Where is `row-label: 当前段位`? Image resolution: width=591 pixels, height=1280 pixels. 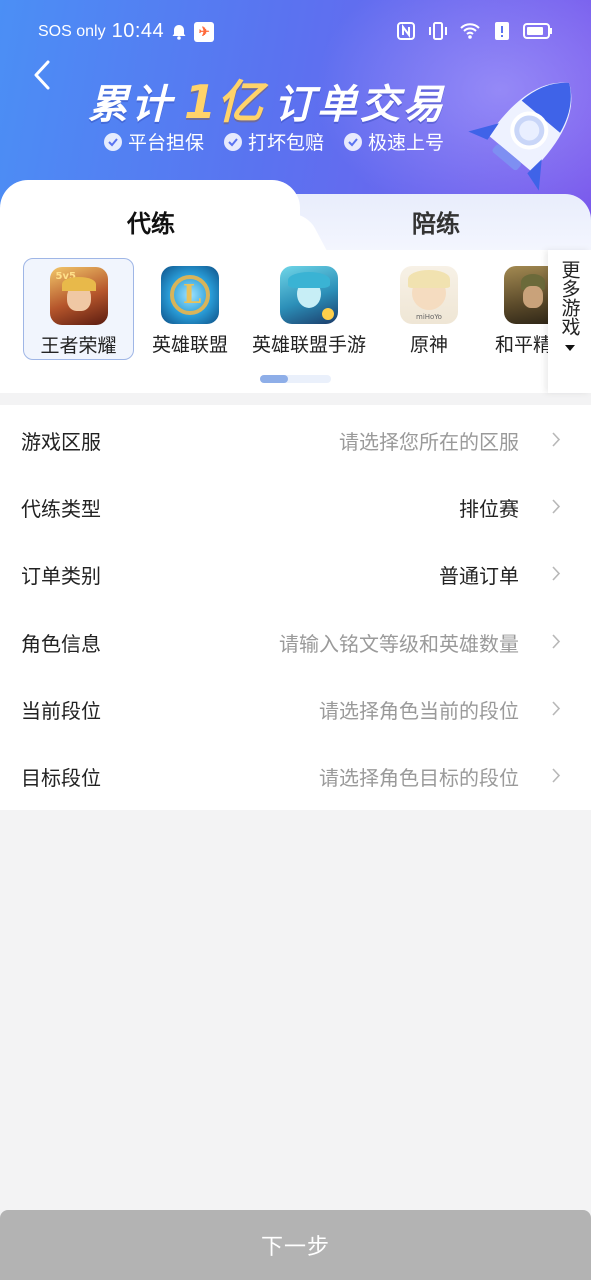
row-label: 当前段位 is located at coordinates (61, 711).